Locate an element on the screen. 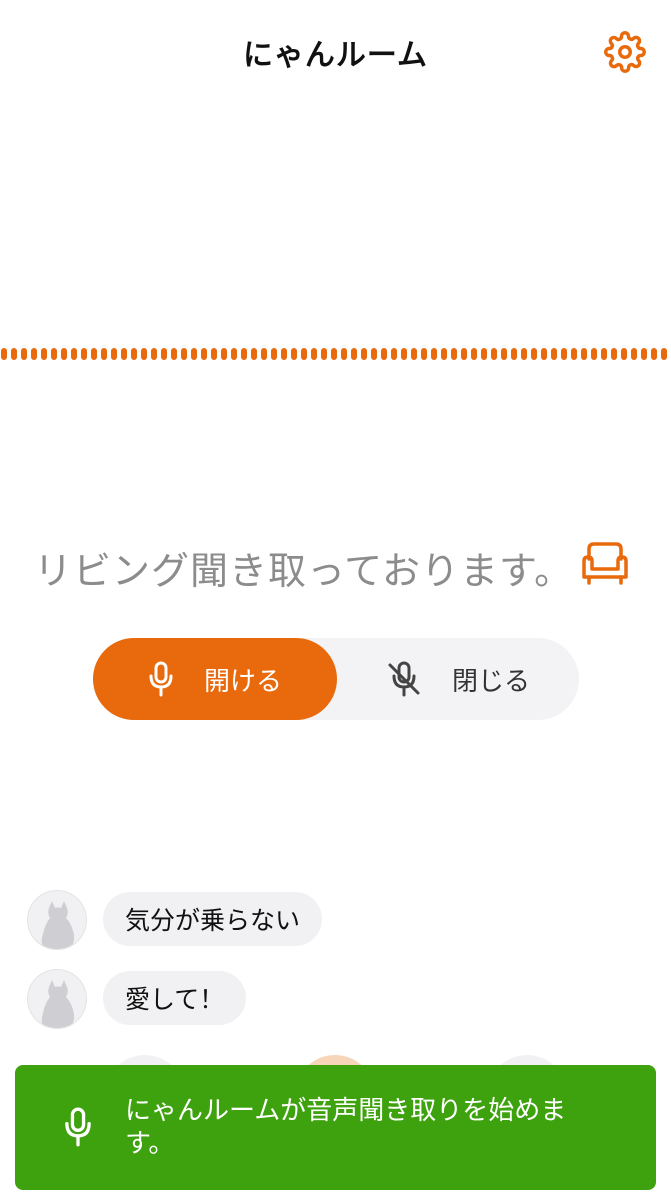 Image resolution: width=671 pixels, height=1200 pixels. toast-notification: にゃんルームが音声聞き取りを始めます。 is located at coordinates (335, 1127).